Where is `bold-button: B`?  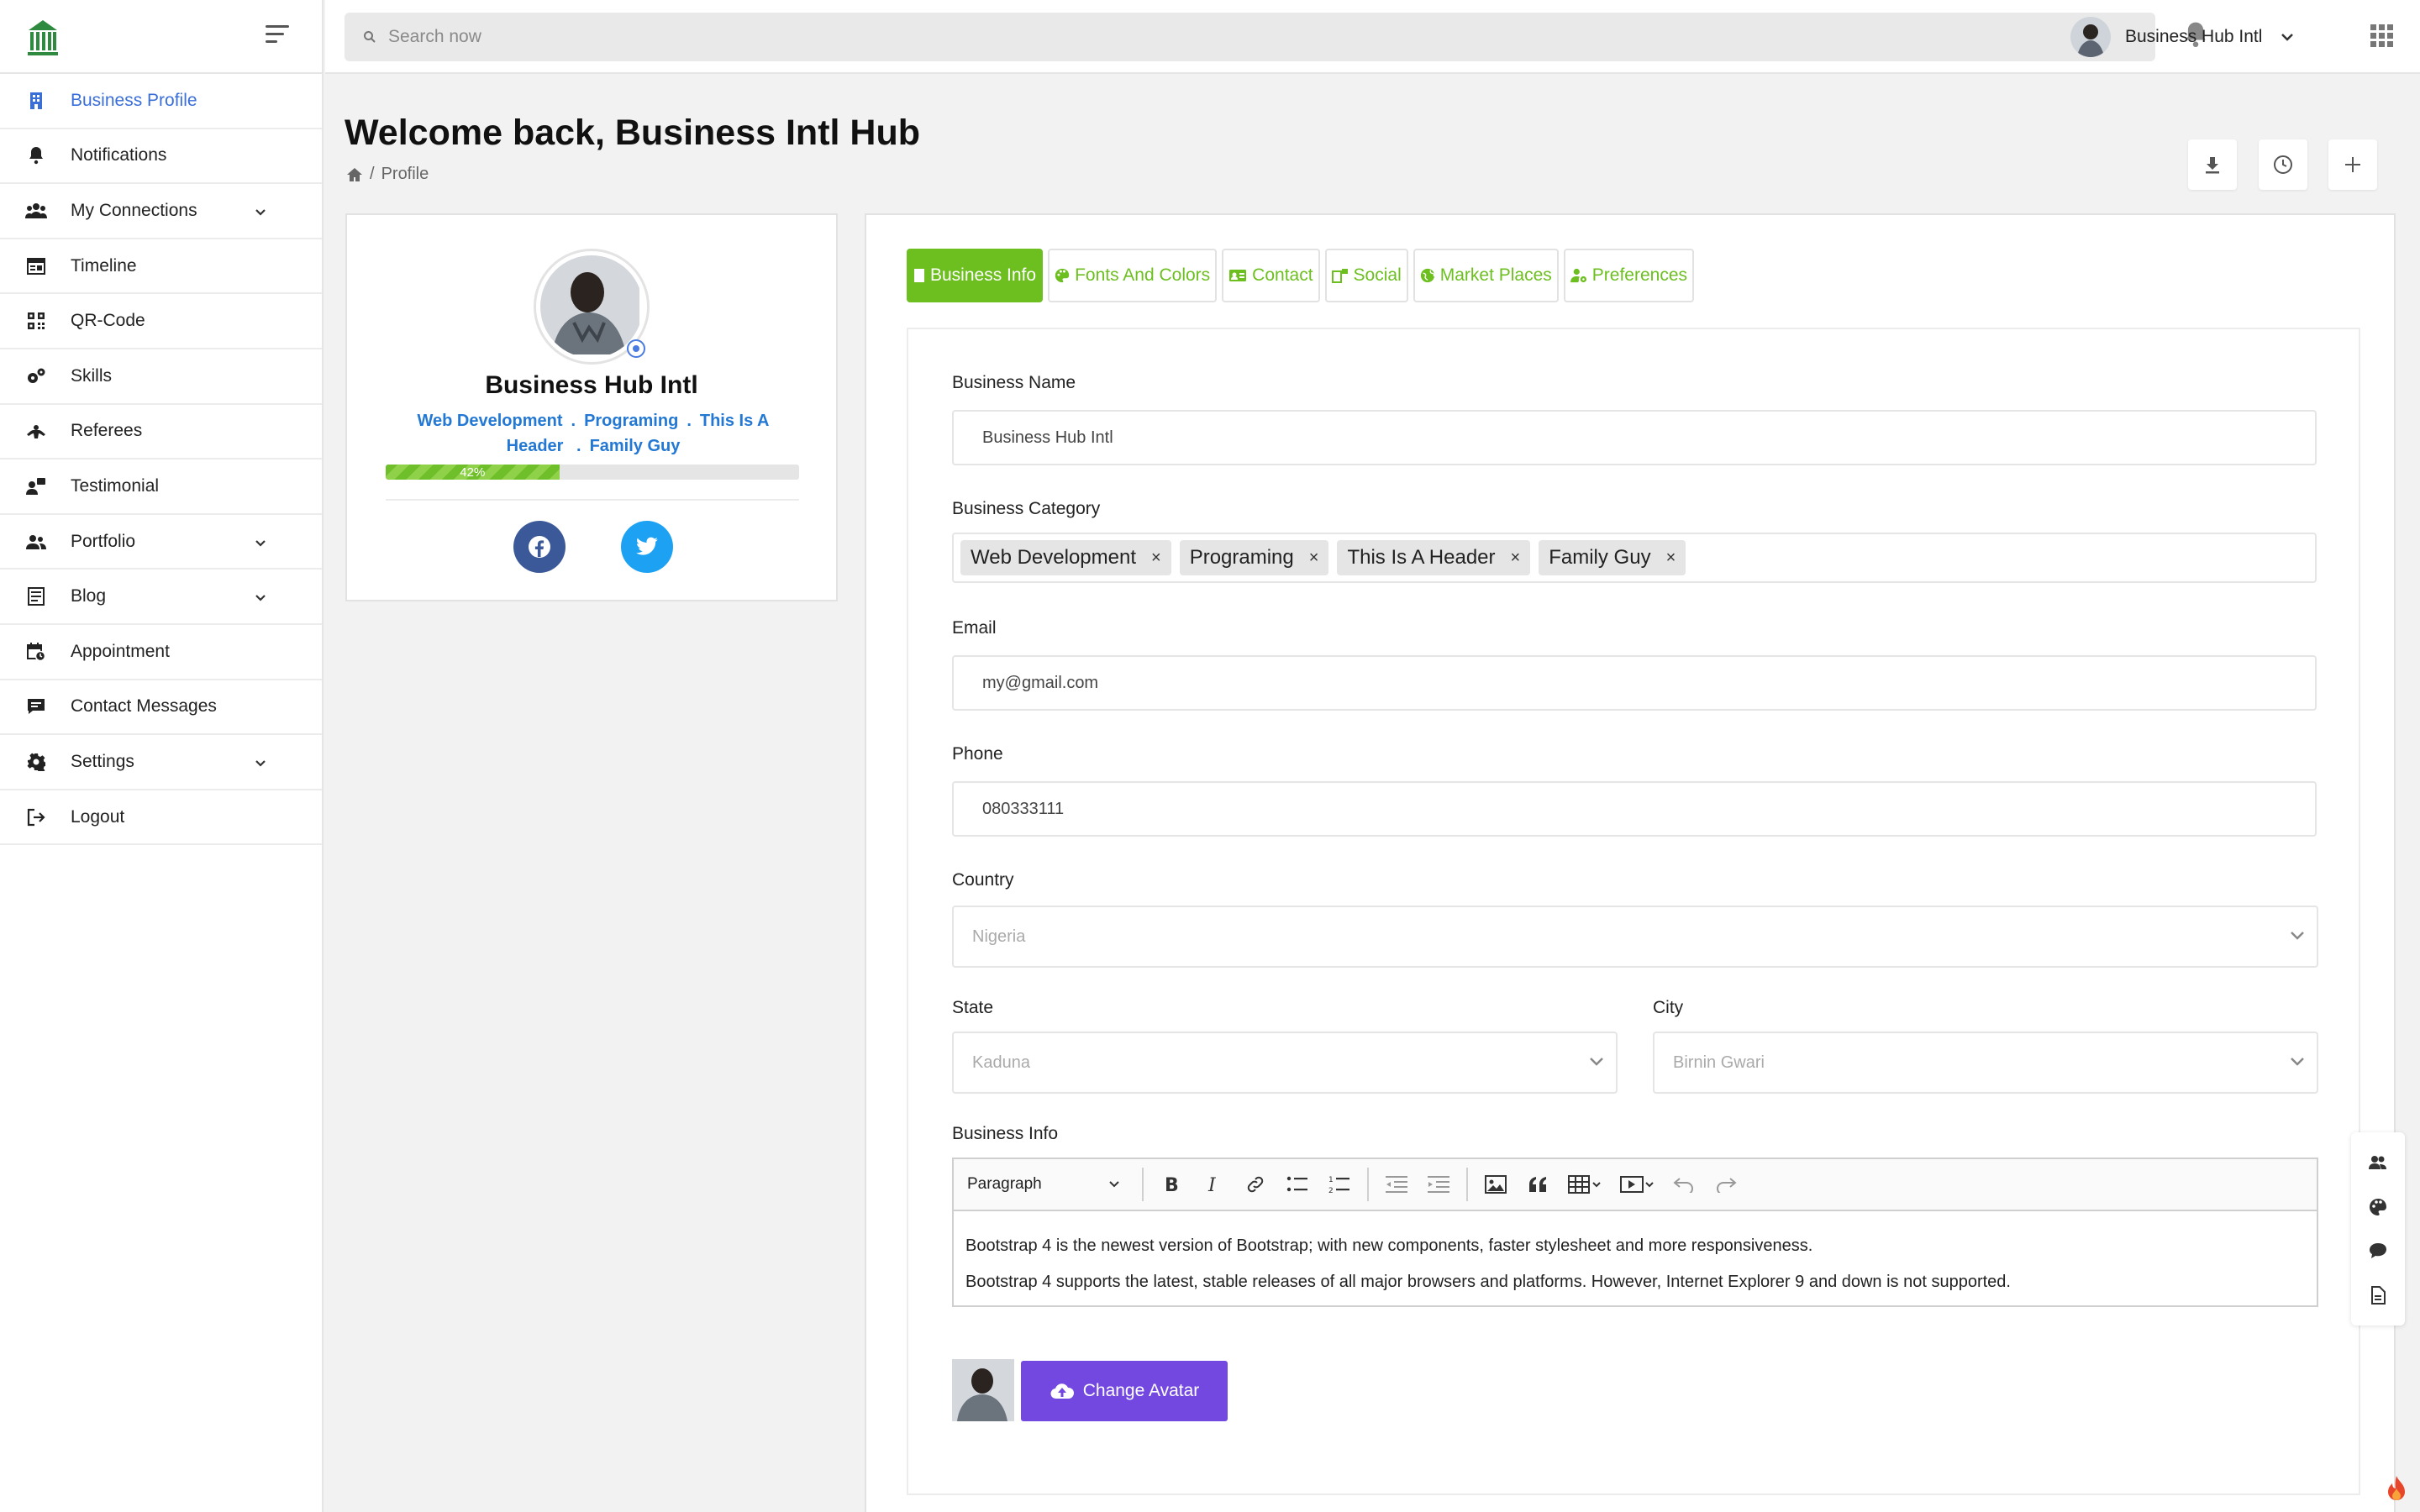 bold-button: B is located at coordinates (1171, 1184).